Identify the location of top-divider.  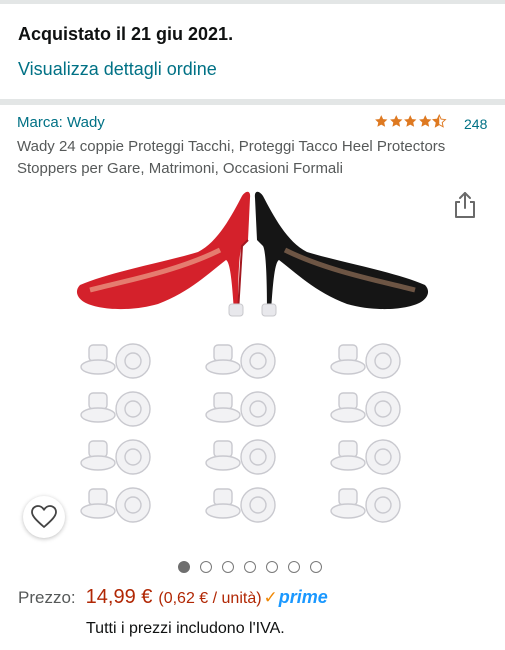
(252, 2).